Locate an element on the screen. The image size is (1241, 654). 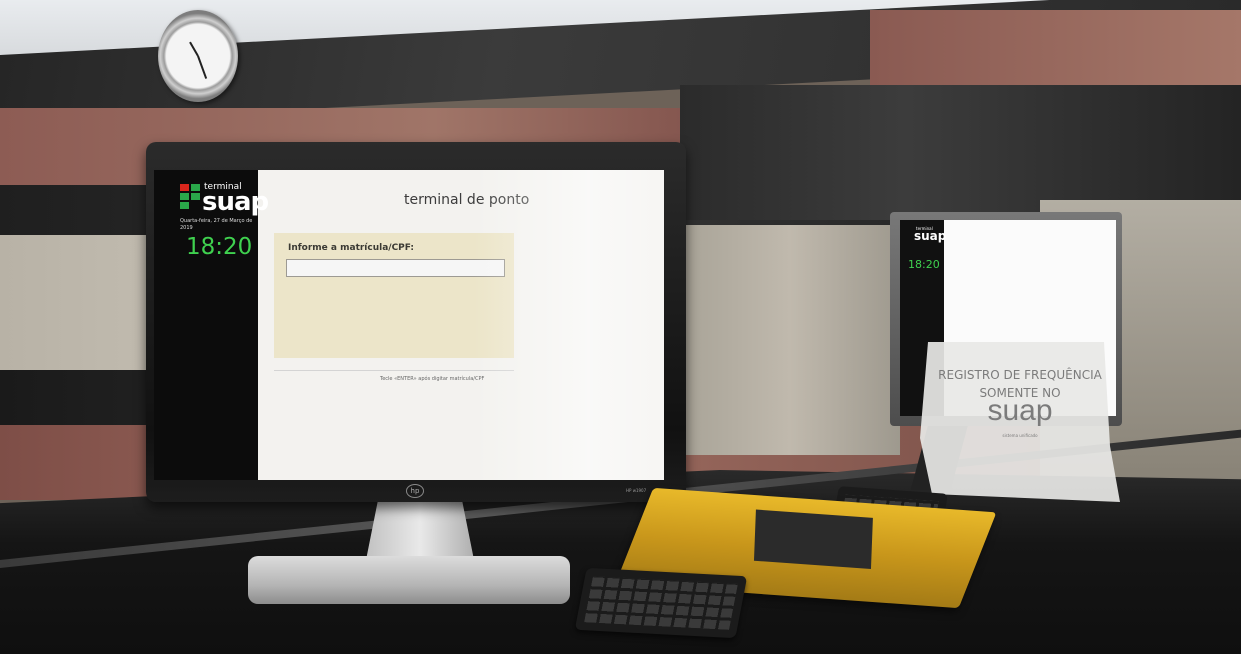
sign-line-1: REGISTRO DE FREQUÊNCIA is located at coordinates (1020, 375).